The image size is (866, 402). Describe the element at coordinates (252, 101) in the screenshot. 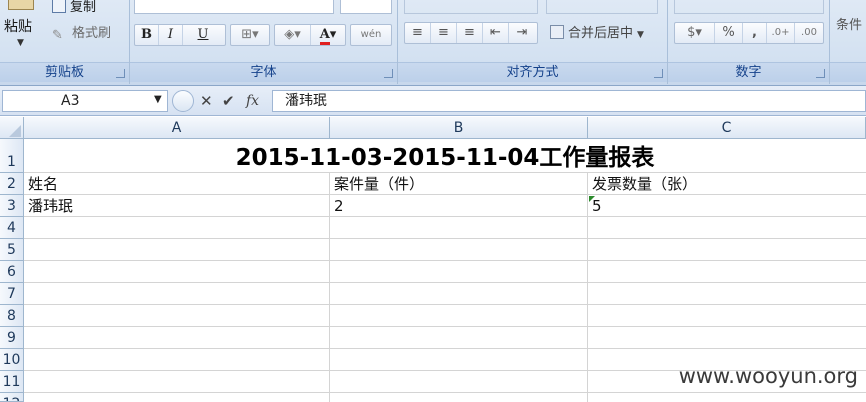

I see `insert-function-icon: fx` at that location.